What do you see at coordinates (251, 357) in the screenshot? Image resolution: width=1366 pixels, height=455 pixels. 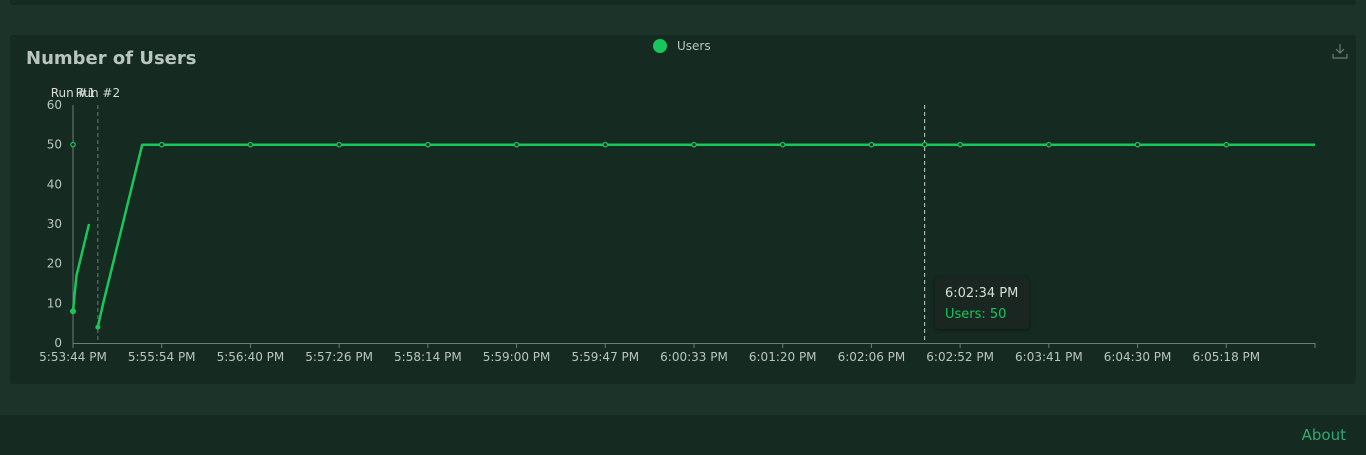 I see `x-tick-label: 5:56:40 PM` at bounding box center [251, 357].